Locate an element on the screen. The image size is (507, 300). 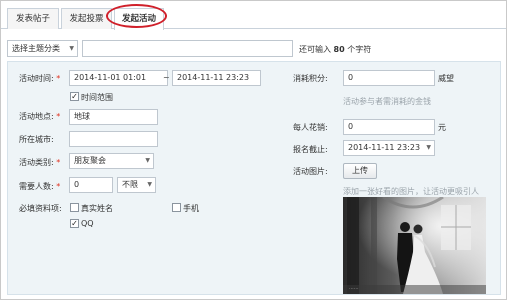
activity-category-value: 朋友聚会 is located at coordinates (90, 160).